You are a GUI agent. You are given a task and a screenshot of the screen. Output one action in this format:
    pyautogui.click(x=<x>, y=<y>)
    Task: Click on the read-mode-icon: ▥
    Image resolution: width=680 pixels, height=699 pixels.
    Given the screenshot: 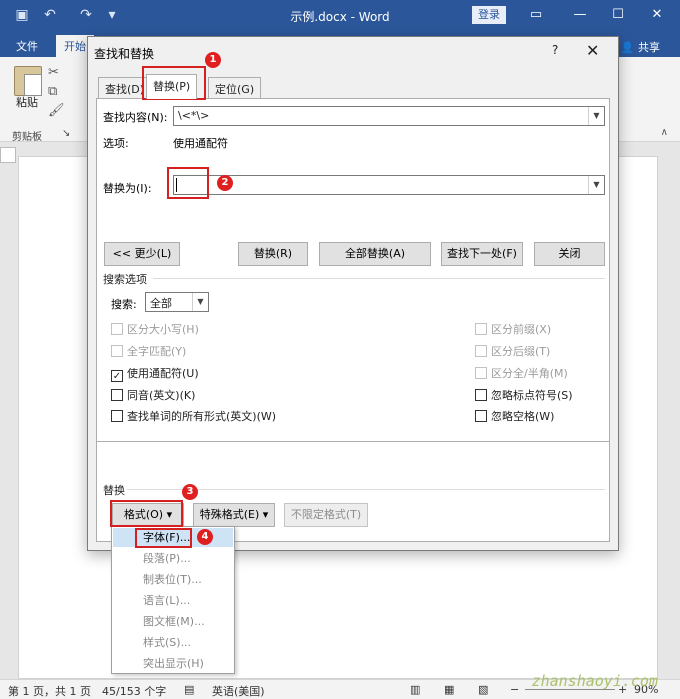 What is the action you would take?
    pyautogui.click(x=415, y=689)
    